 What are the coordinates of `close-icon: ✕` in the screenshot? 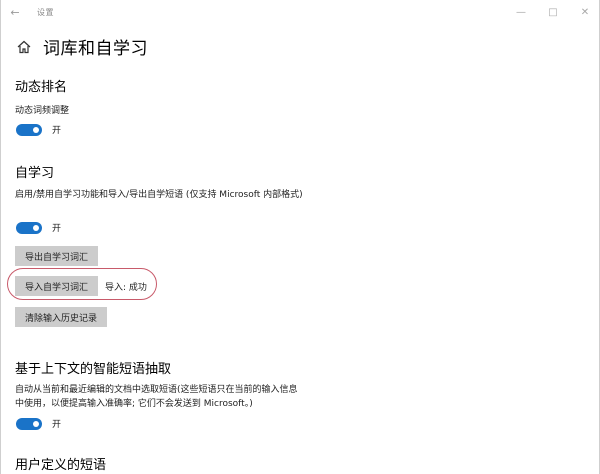 It's located at (585, 12).